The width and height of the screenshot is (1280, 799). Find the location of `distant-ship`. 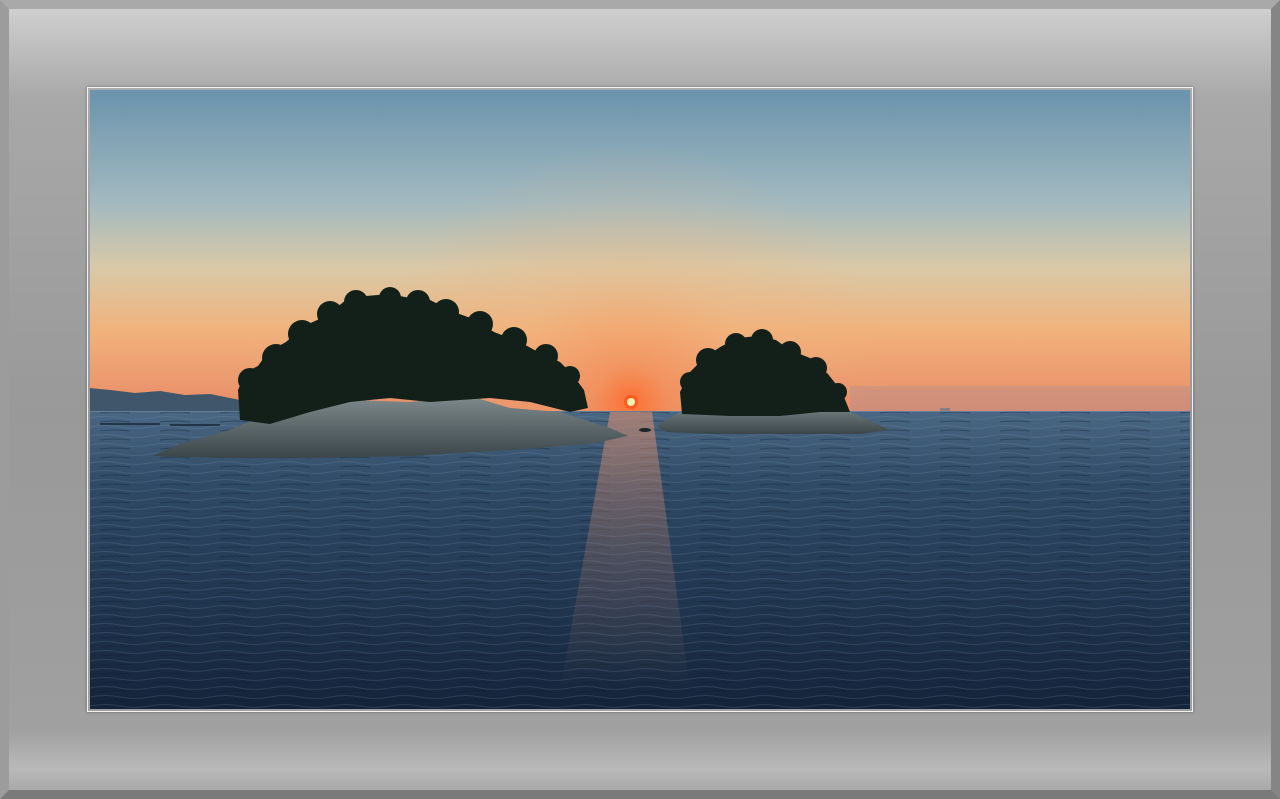

distant-ship is located at coordinates (945, 409).